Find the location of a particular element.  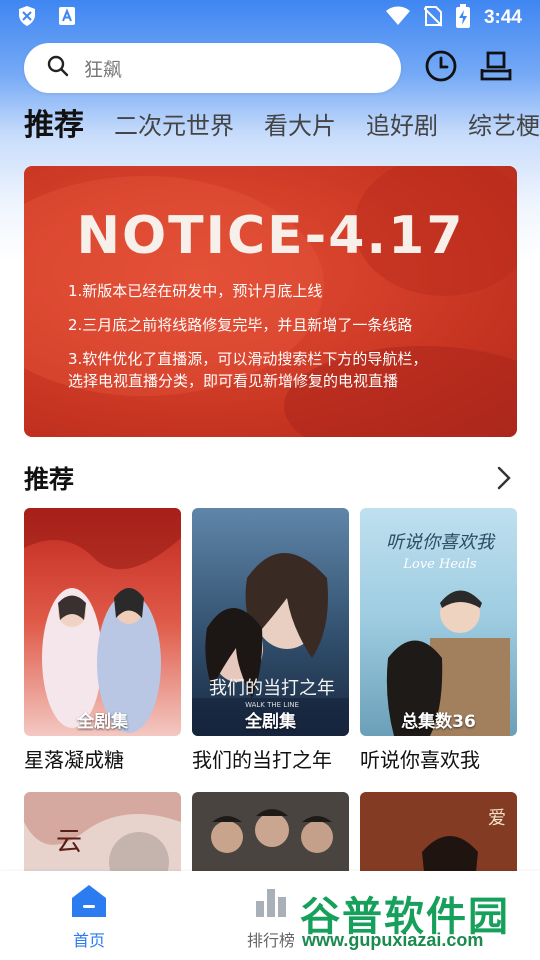

video-card: 我们的当打之年 WALK THE LINE 全剧集 我们的当打之年 is located at coordinates (270, 640).